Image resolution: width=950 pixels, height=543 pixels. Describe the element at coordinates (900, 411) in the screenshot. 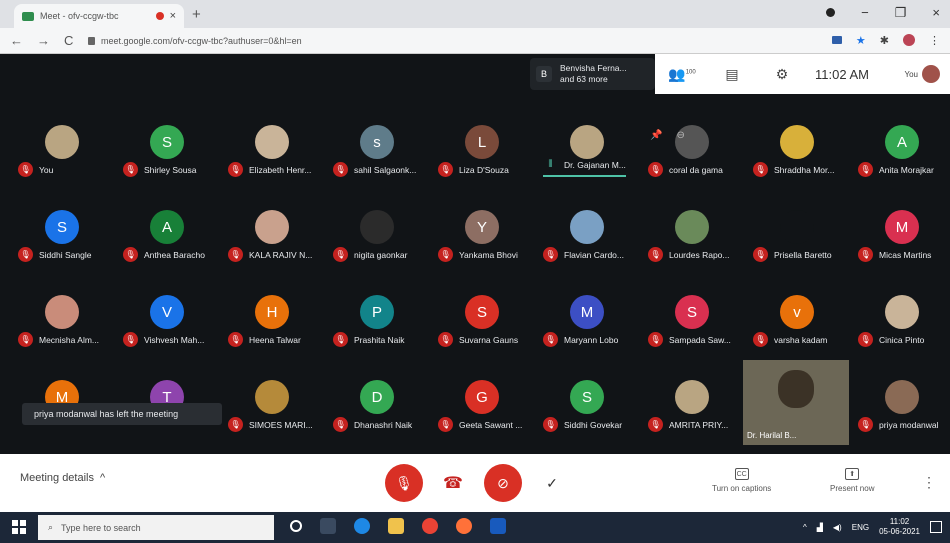

I see `participant-tile: 🎙 priya modanwal` at that location.